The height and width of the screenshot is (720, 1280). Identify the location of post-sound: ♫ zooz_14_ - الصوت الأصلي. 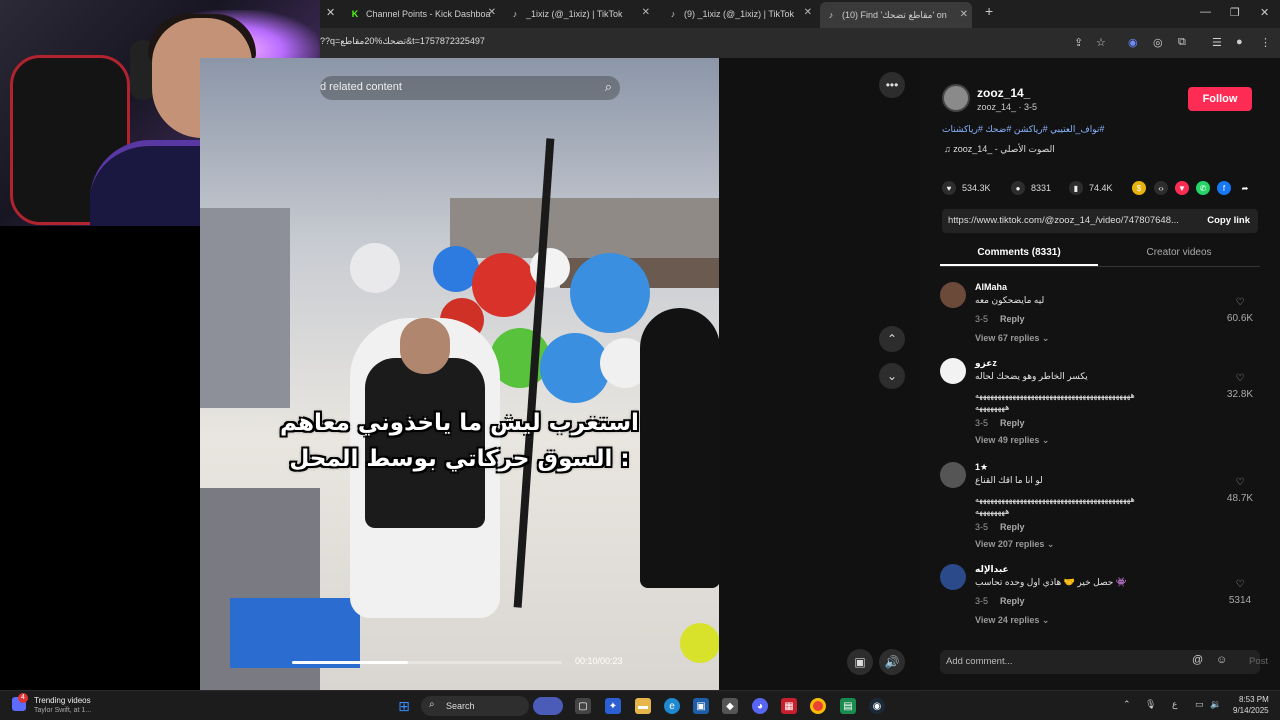
(999, 149).